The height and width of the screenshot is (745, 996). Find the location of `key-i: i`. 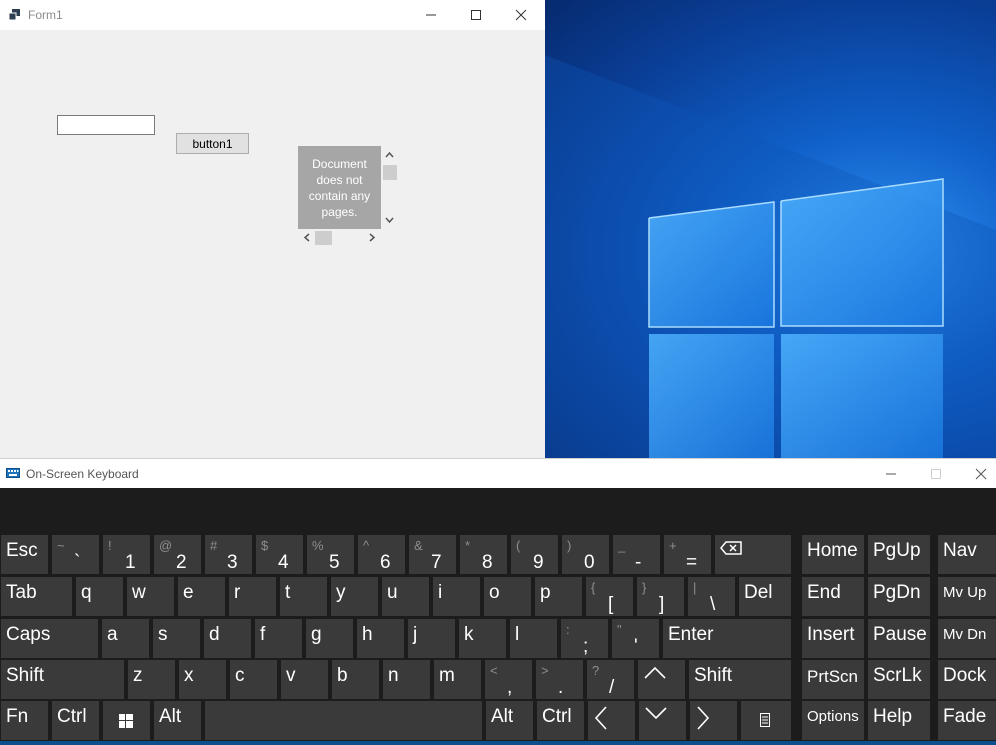

key-i: i is located at coordinates (456, 596).